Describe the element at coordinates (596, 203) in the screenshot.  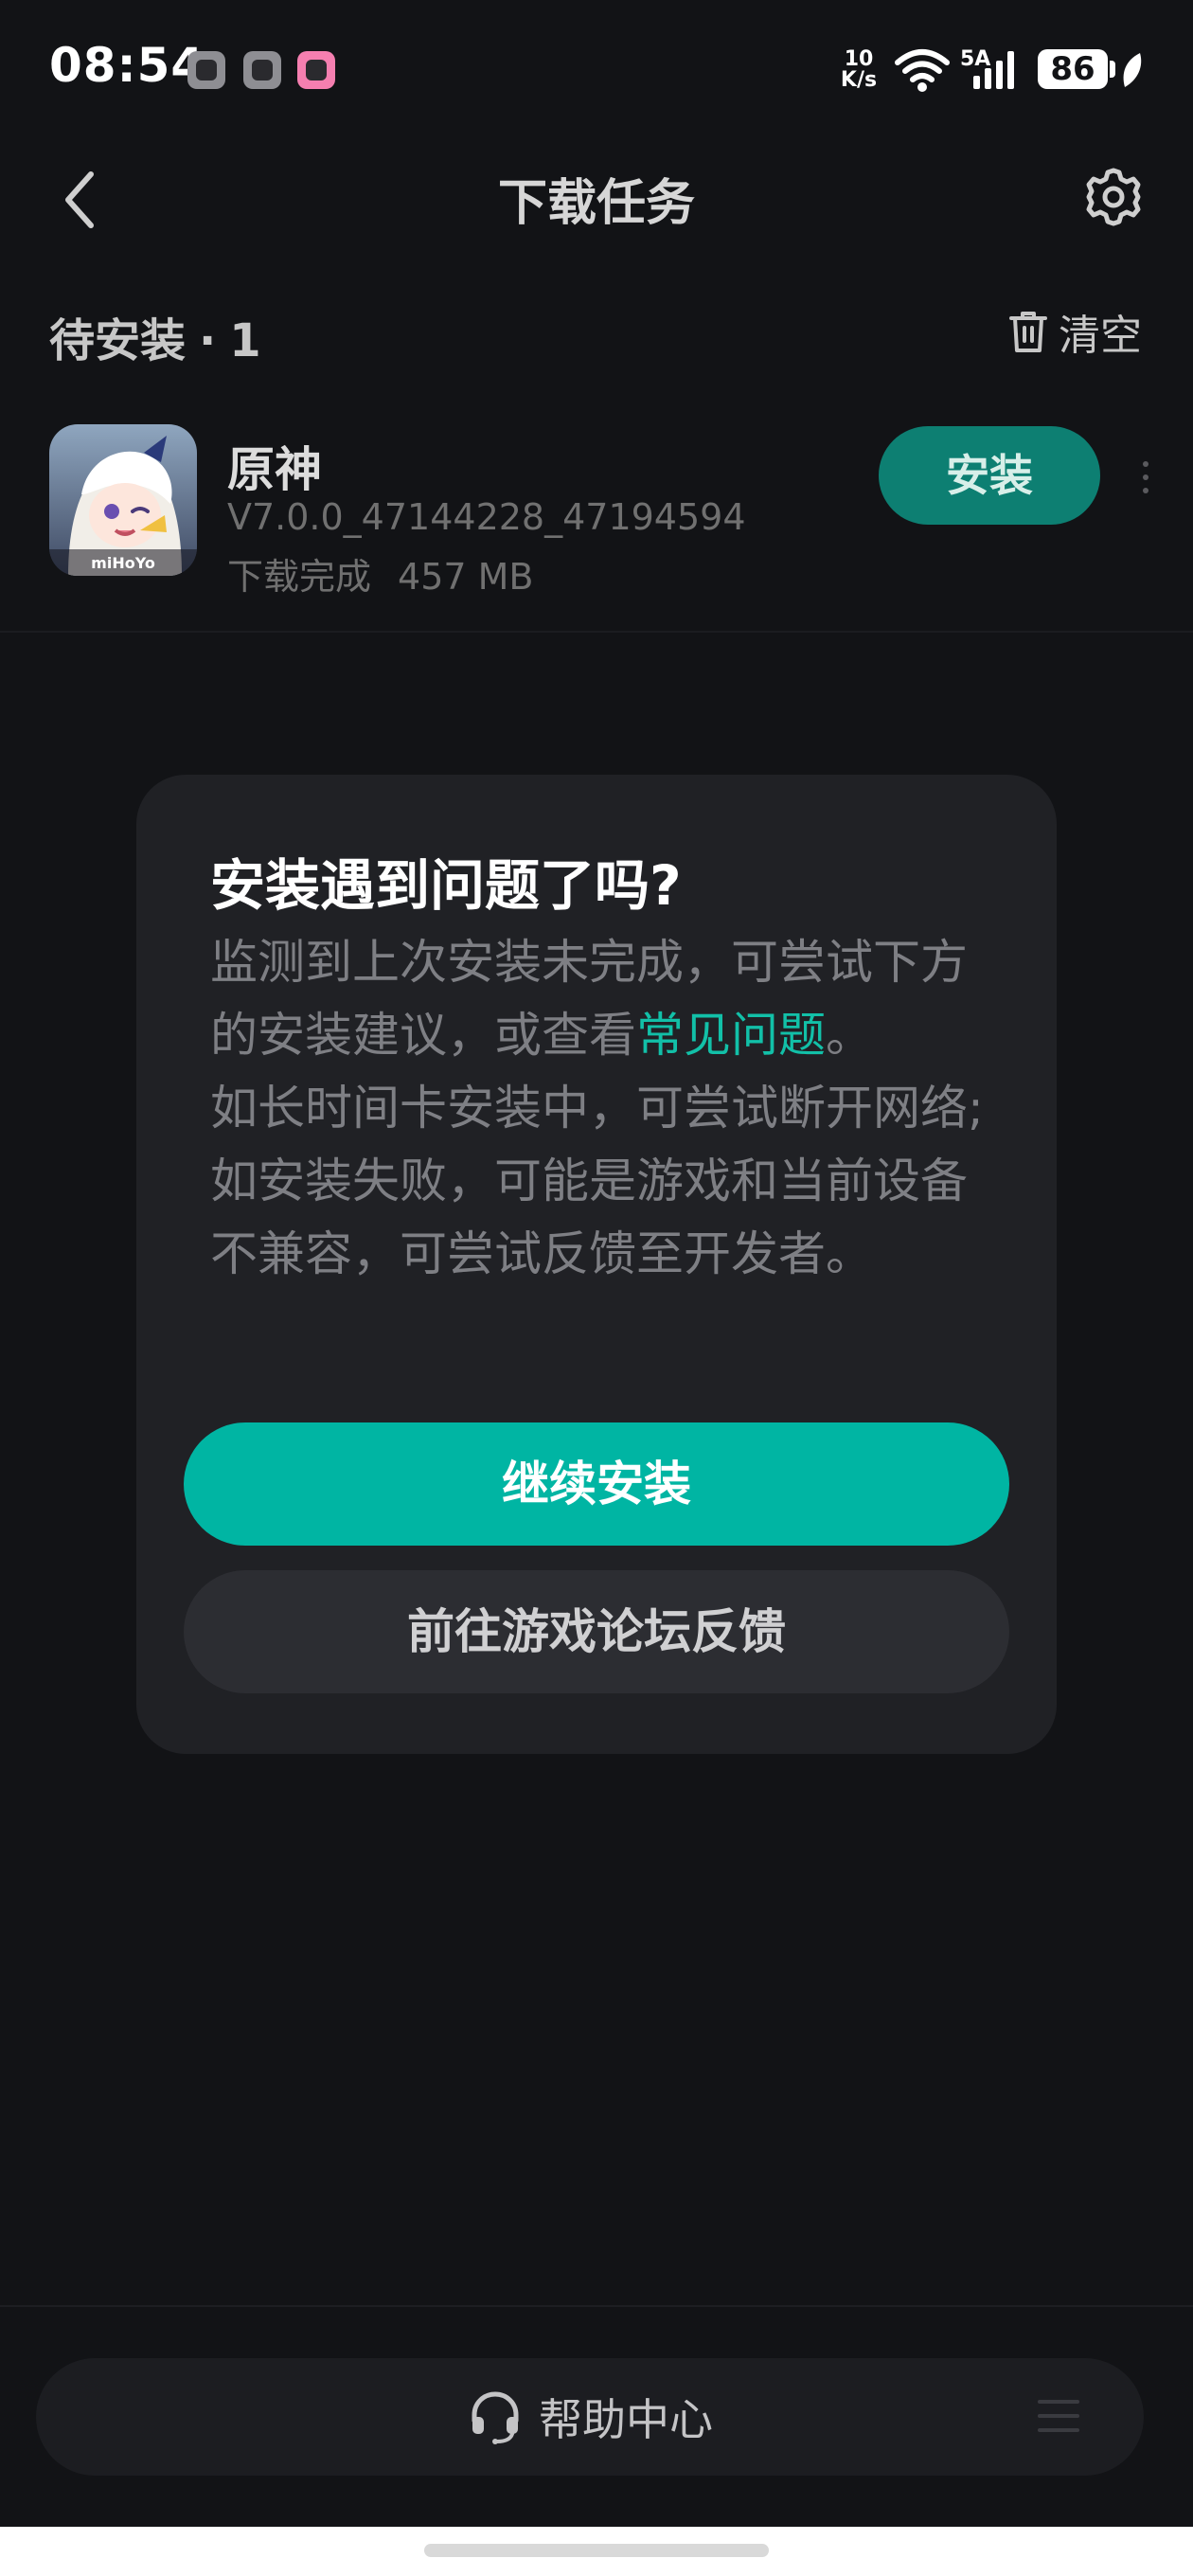
I see `page-title: 下载任务` at that location.